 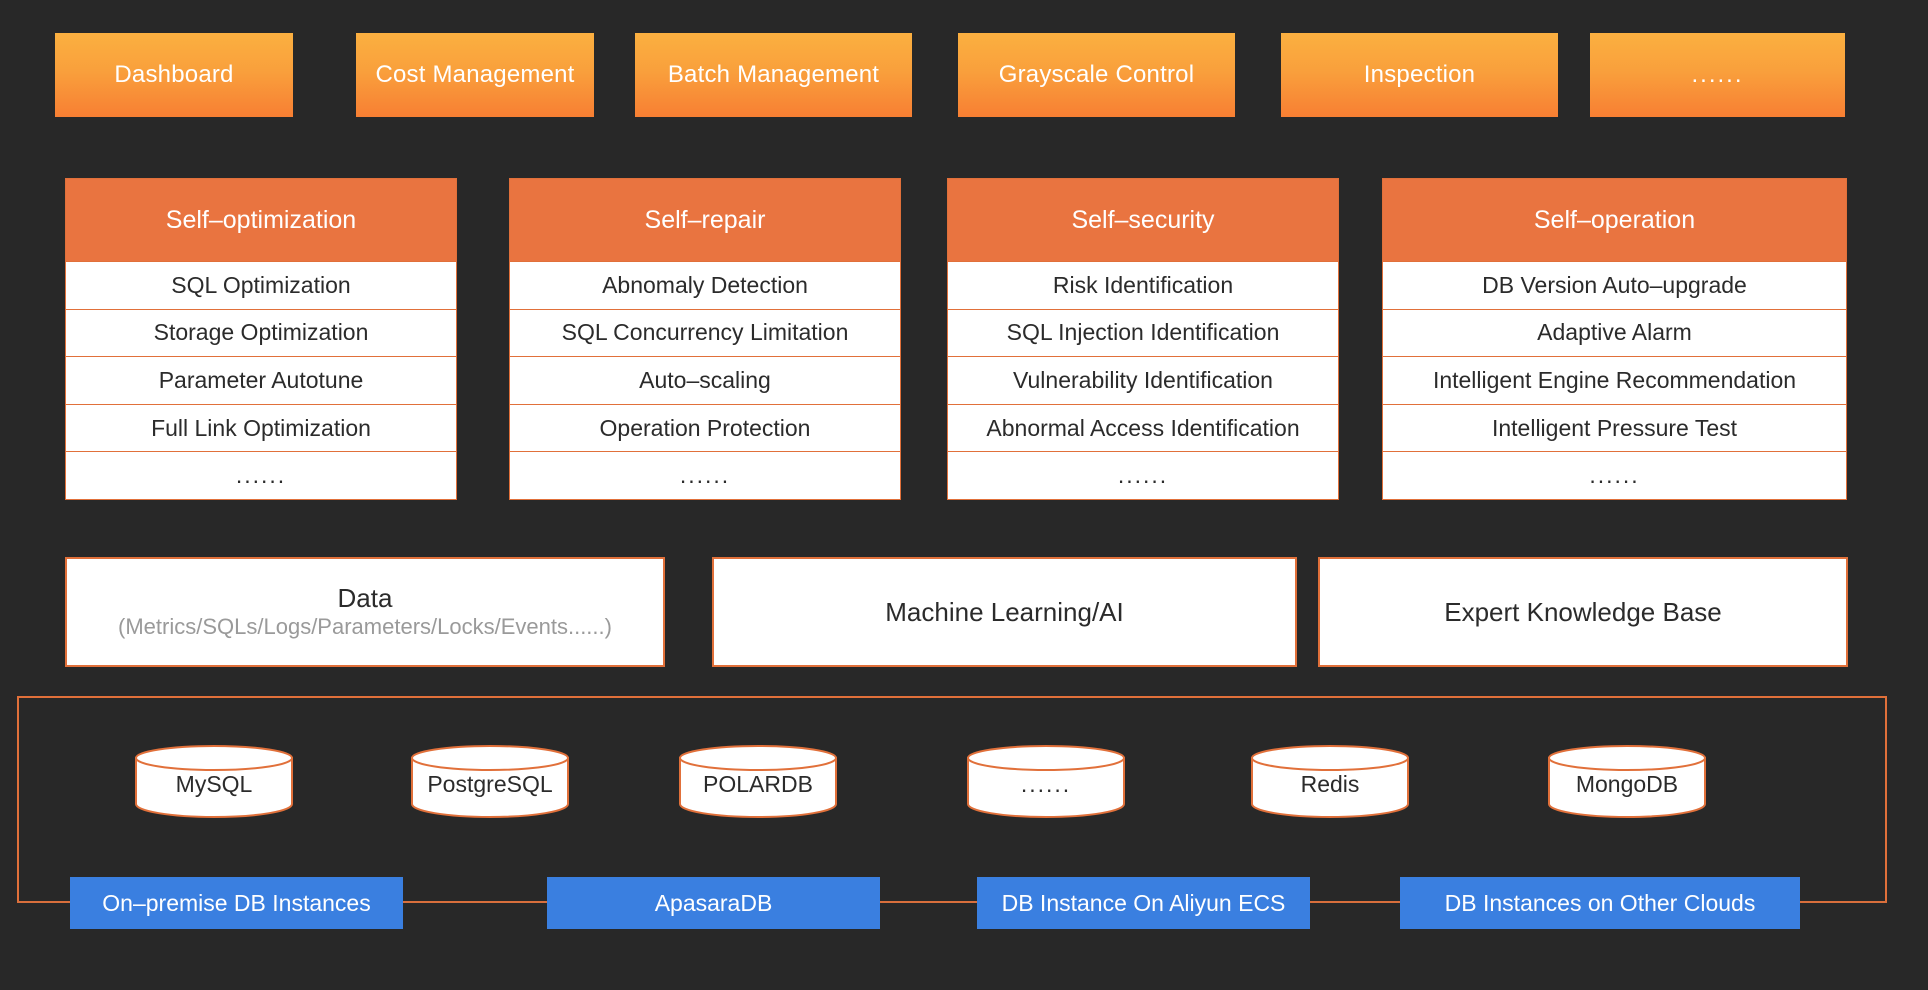 I want to click on deployment-chip-label: On–premise DB Instances, so click(x=236, y=902).